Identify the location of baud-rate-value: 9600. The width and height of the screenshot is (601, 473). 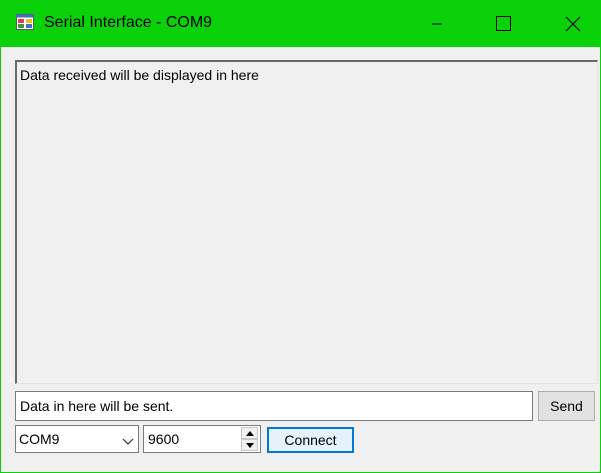
(164, 439).